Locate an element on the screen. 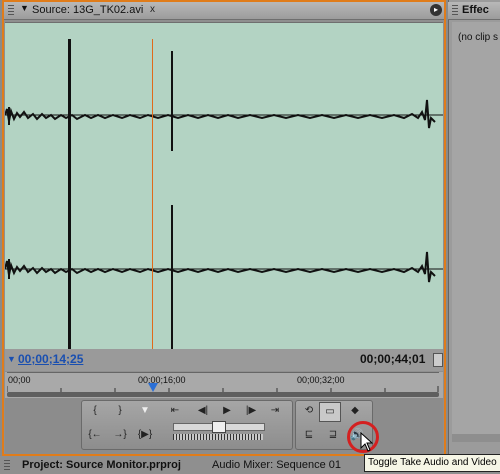 The width and height of the screenshot is (500, 474). ruler-tick-label: 00;00;32;00 is located at coordinates (321, 380).